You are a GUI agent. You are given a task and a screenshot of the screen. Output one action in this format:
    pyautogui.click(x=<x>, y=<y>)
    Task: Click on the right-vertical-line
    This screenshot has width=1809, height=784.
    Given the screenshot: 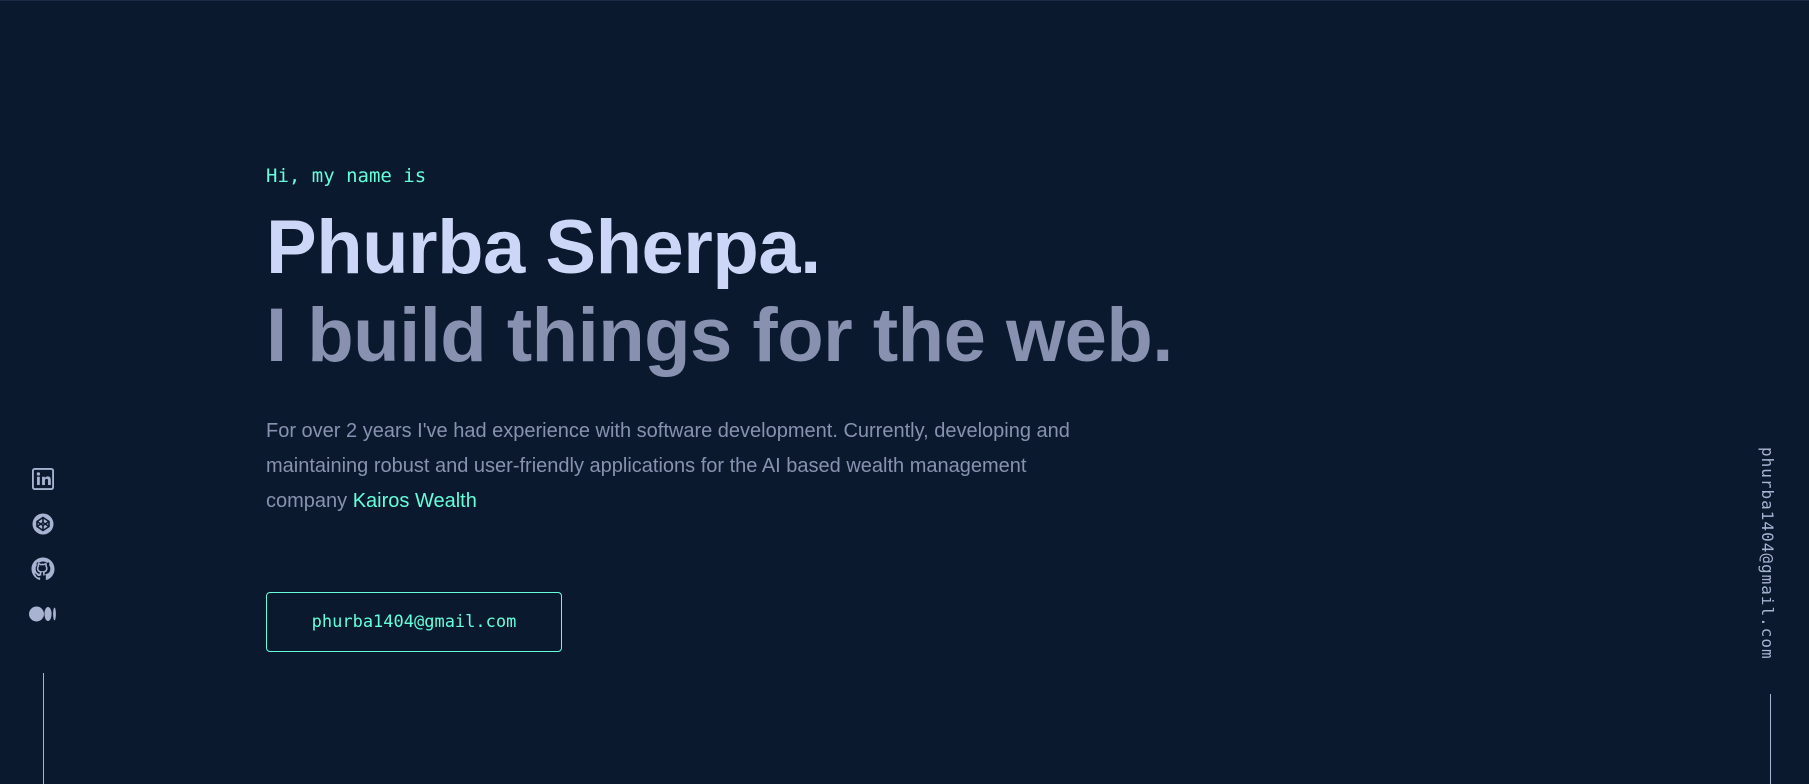 What is the action you would take?
    pyautogui.click(x=1770, y=739)
    